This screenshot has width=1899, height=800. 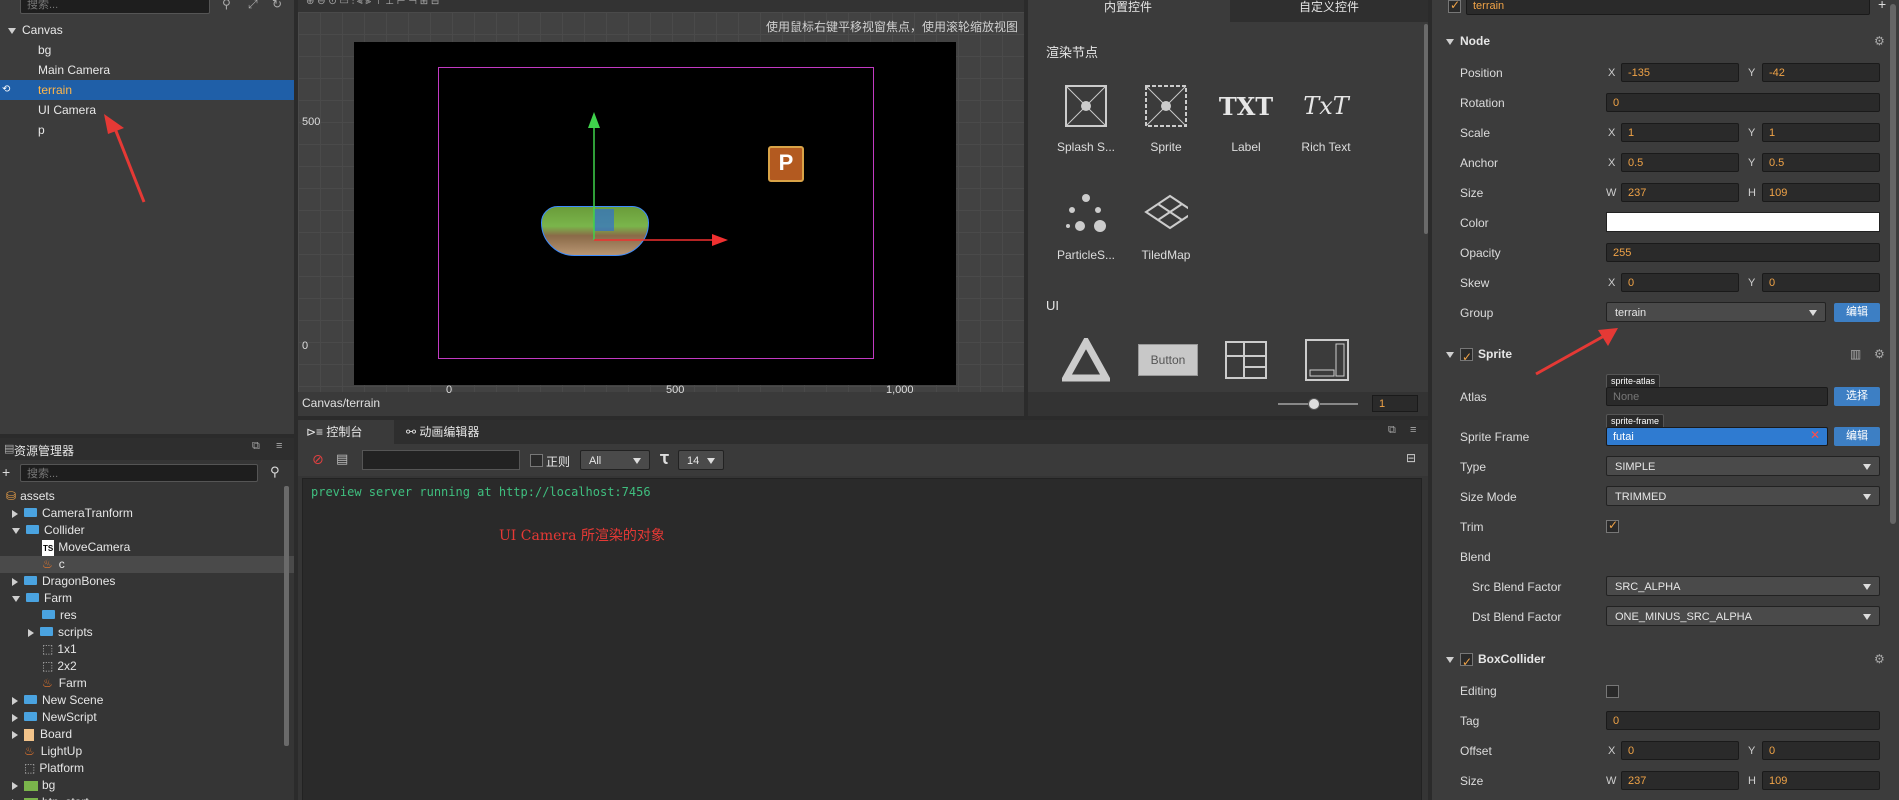 I want to click on inspector-scrollbar, so click(x=1893, y=264).